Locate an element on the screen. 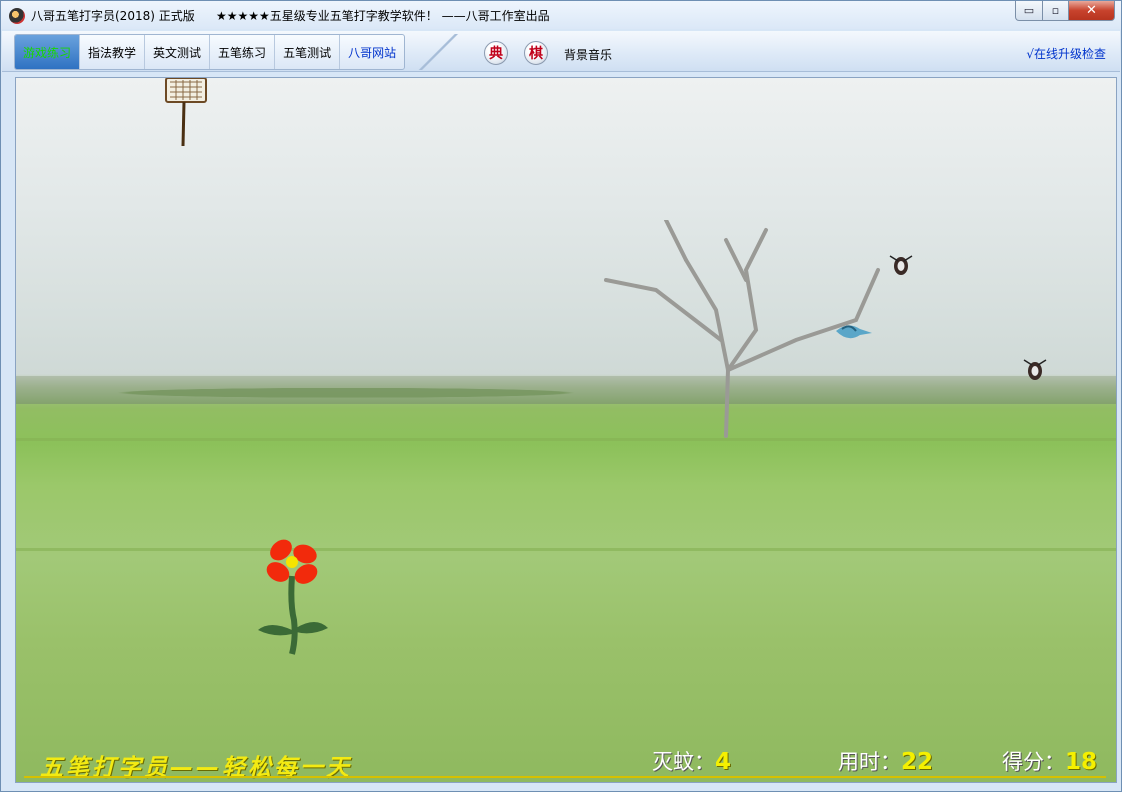 The image size is (1122, 792). score: 得分：18 is located at coordinates (1049, 761).